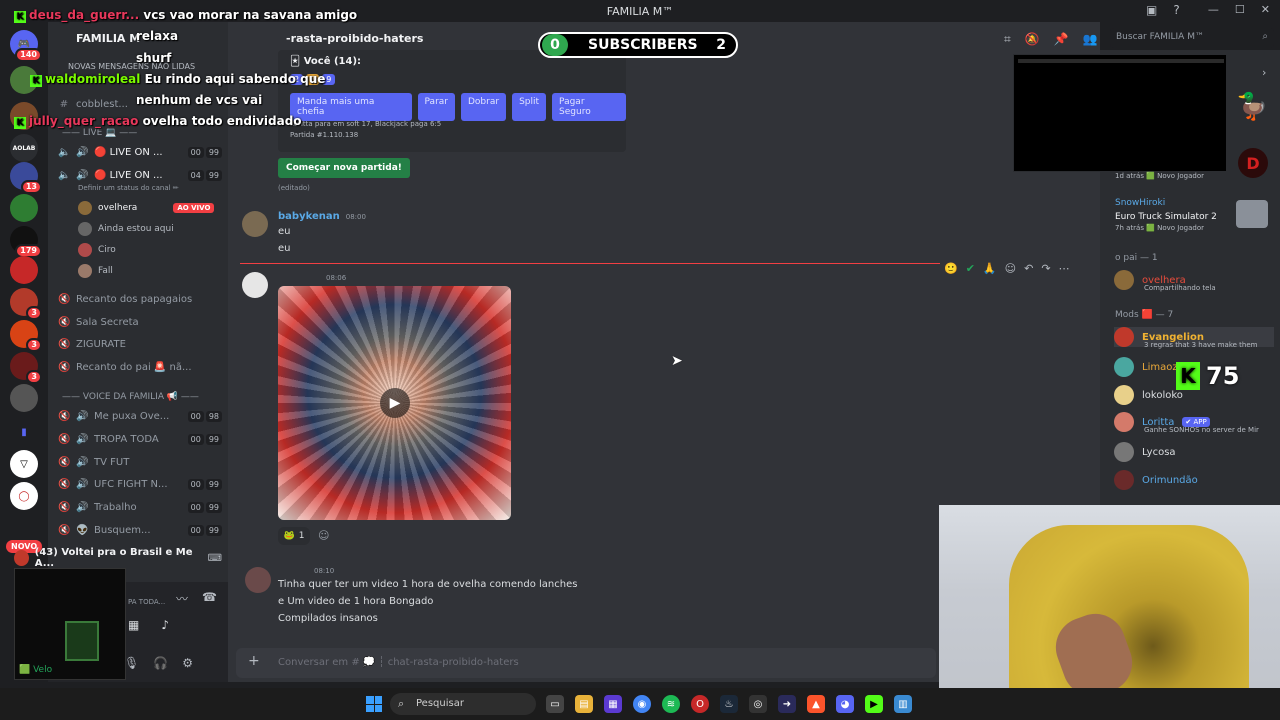 The image size is (1280, 720). I want to click on forward-icon: ↷, so click(1045, 268).